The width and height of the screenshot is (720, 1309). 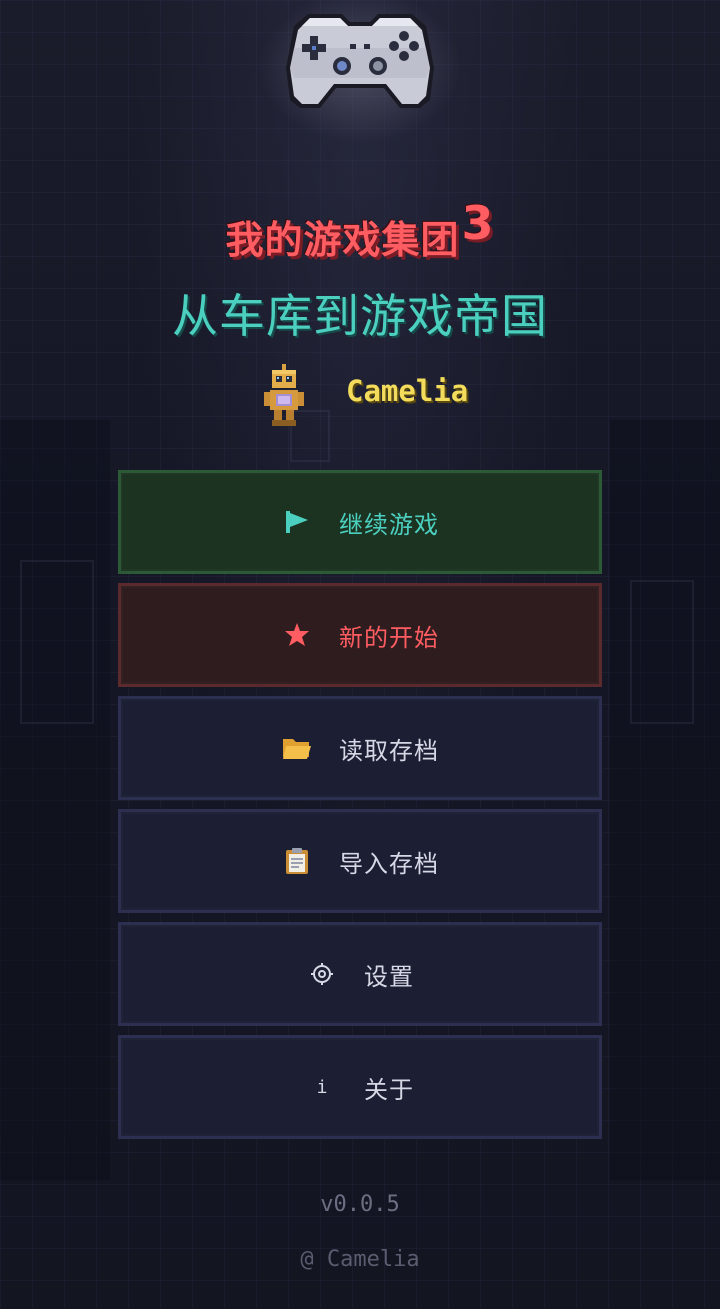 I want to click on folder-icon, so click(x=297, y=748).